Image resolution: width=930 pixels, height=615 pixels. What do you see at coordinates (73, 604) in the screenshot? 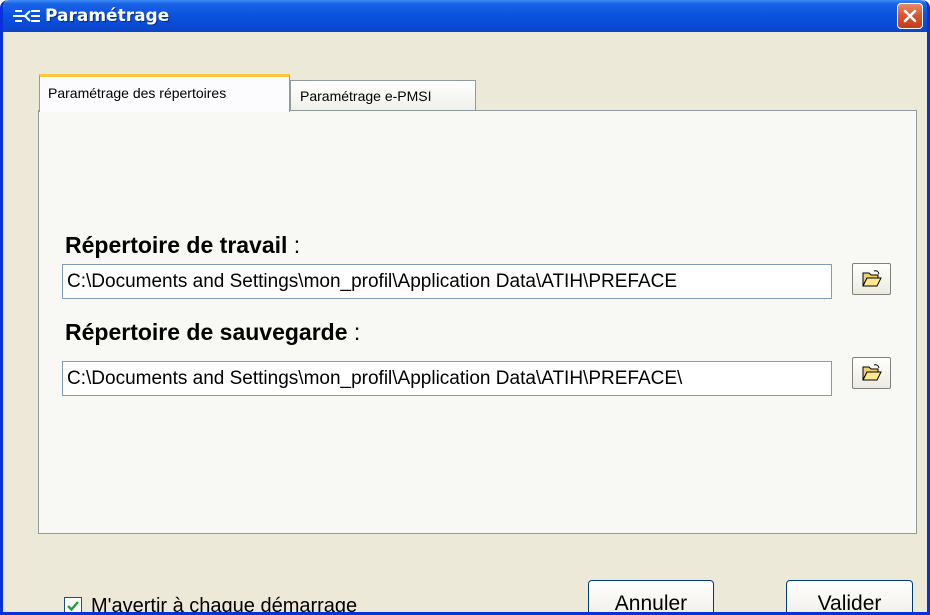
I see `warn-on-start-checkbox` at bounding box center [73, 604].